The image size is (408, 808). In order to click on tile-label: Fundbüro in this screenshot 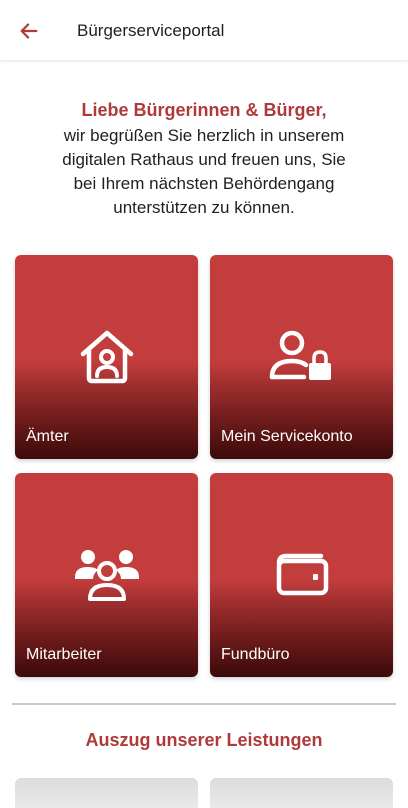, I will do `click(255, 654)`.